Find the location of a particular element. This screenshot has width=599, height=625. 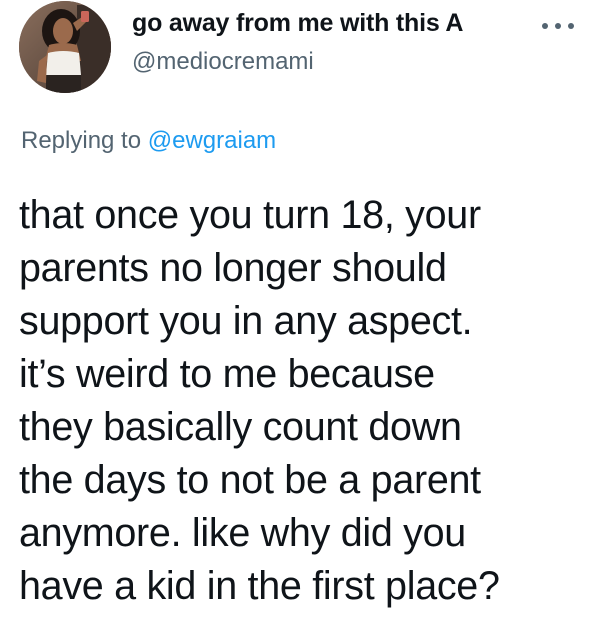

profile-photo-image is located at coordinates (65, 47).